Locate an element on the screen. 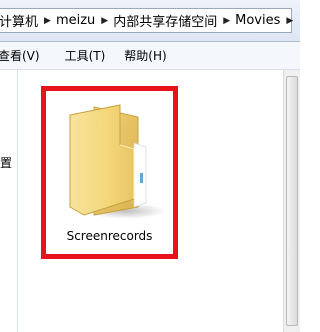 This screenshot has height=332, width=320. navigation-pane: 位置 is located at coordinates (9, 201).